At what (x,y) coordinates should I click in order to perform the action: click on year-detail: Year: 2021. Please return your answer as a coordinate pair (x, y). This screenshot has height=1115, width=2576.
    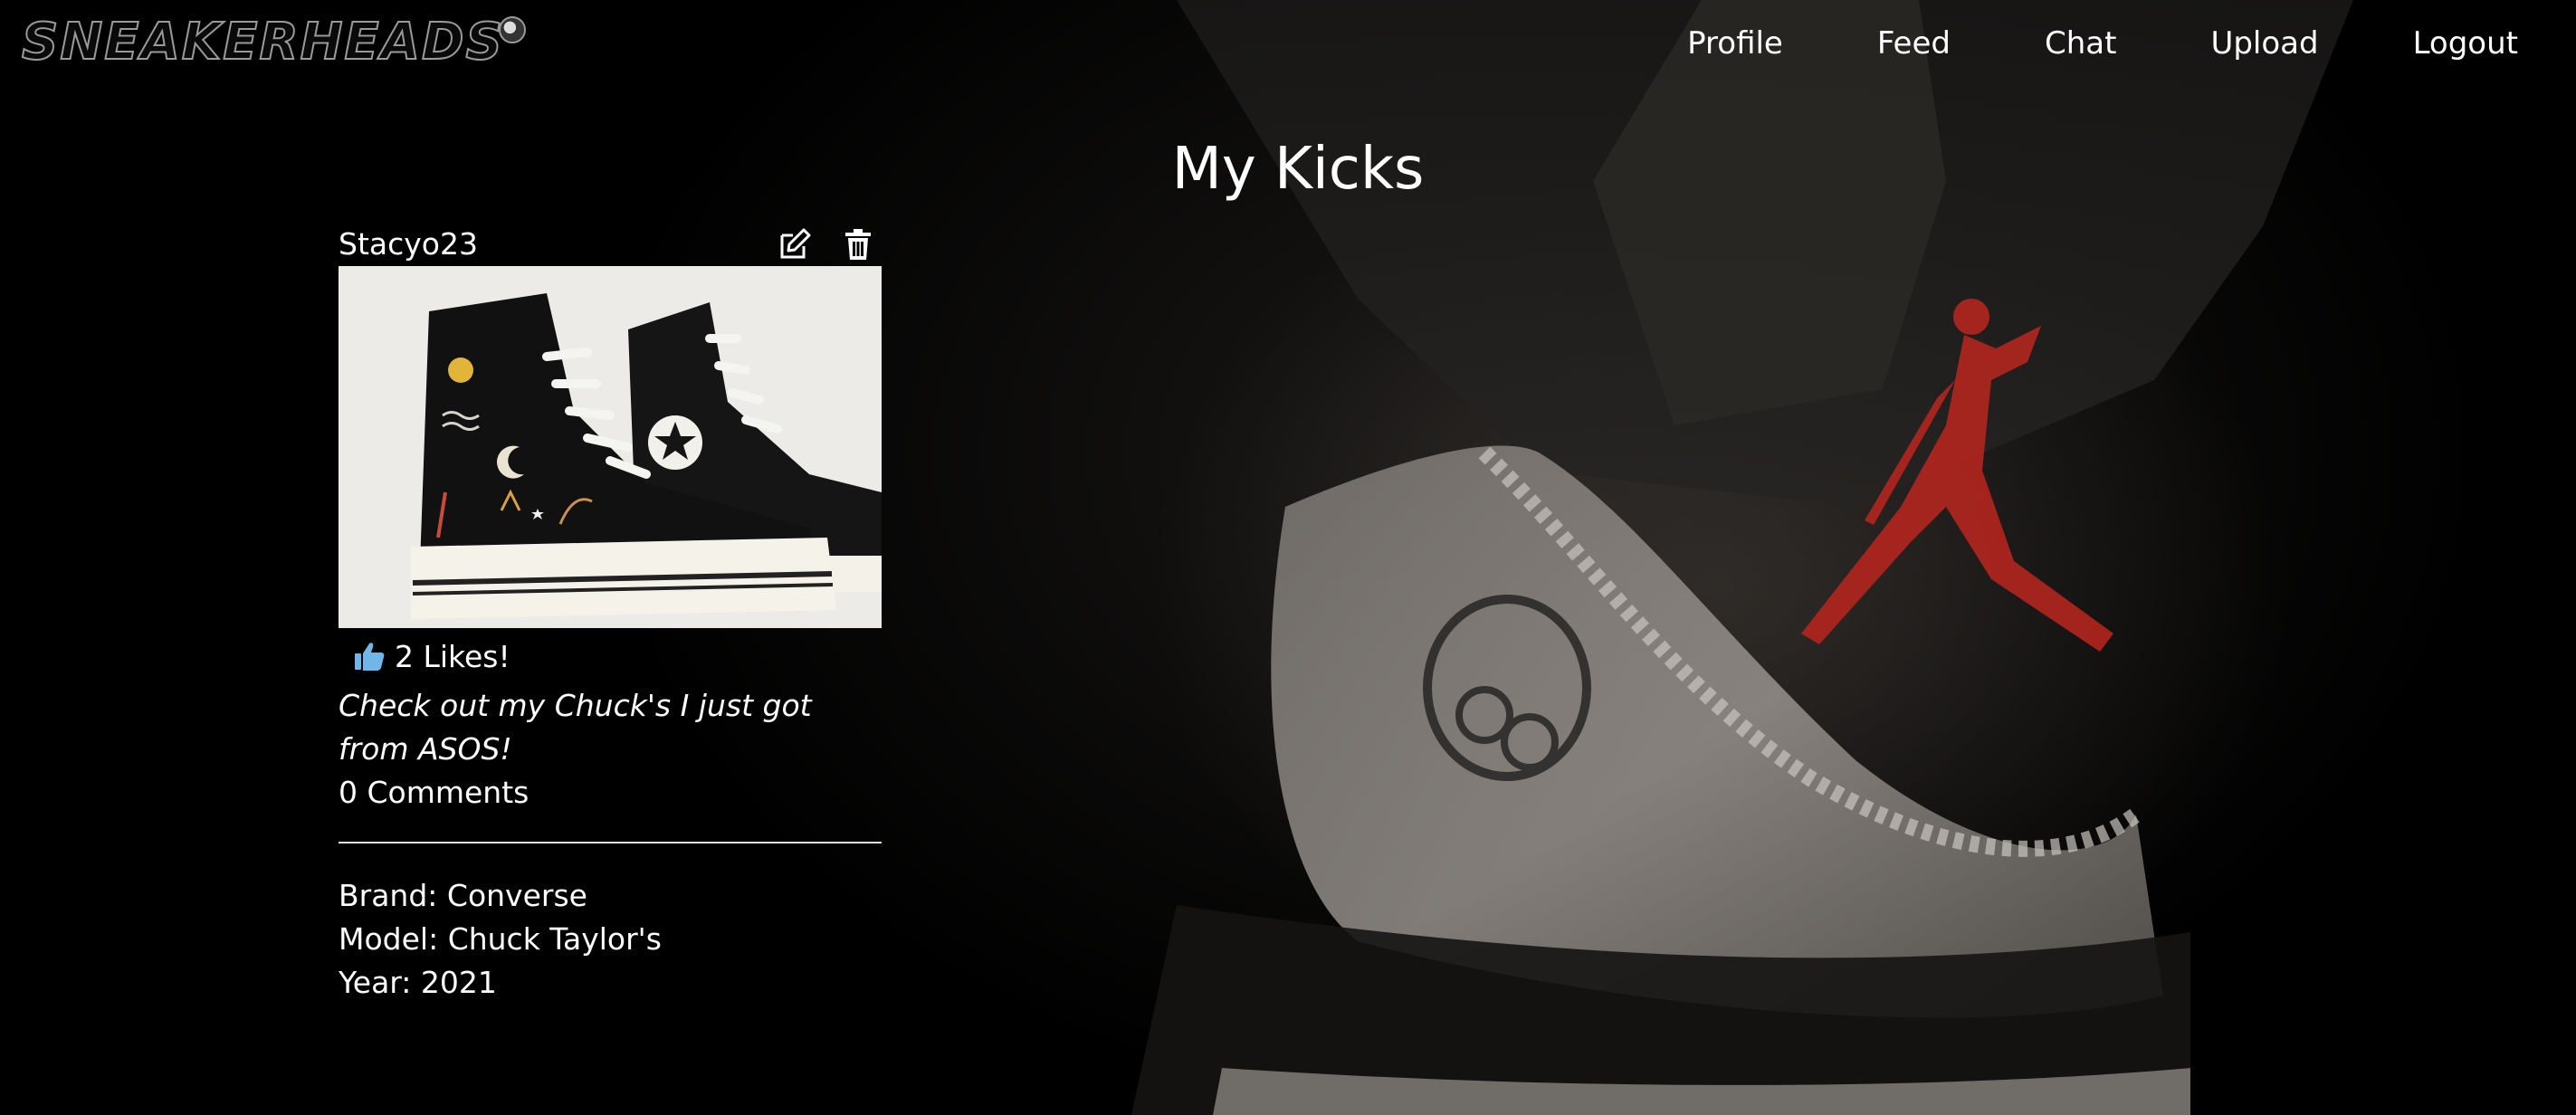
    Looking at the image, I should click on (418, 982).